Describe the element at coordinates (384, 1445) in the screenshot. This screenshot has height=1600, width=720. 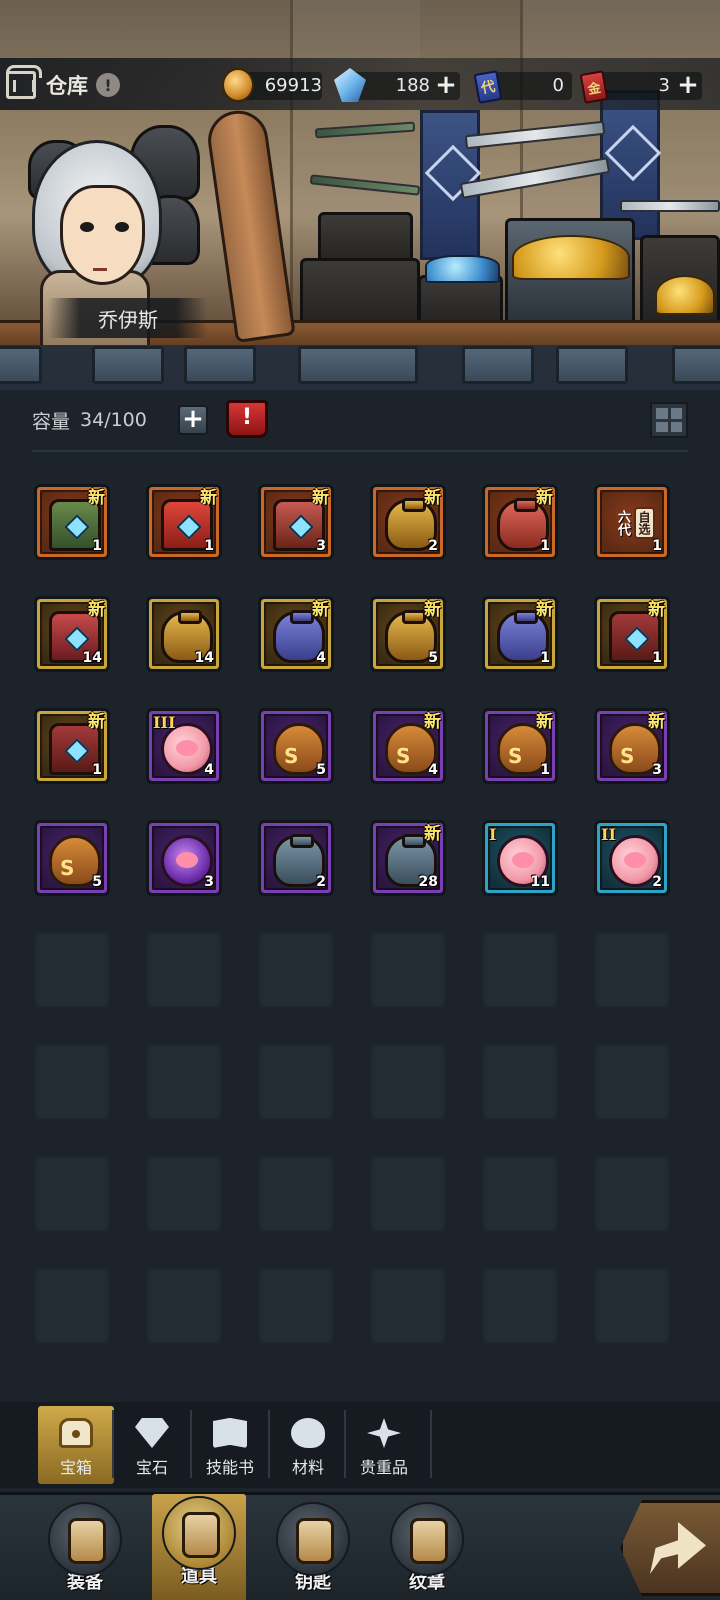
I see `tab-valuables: 贵重品` at that location.